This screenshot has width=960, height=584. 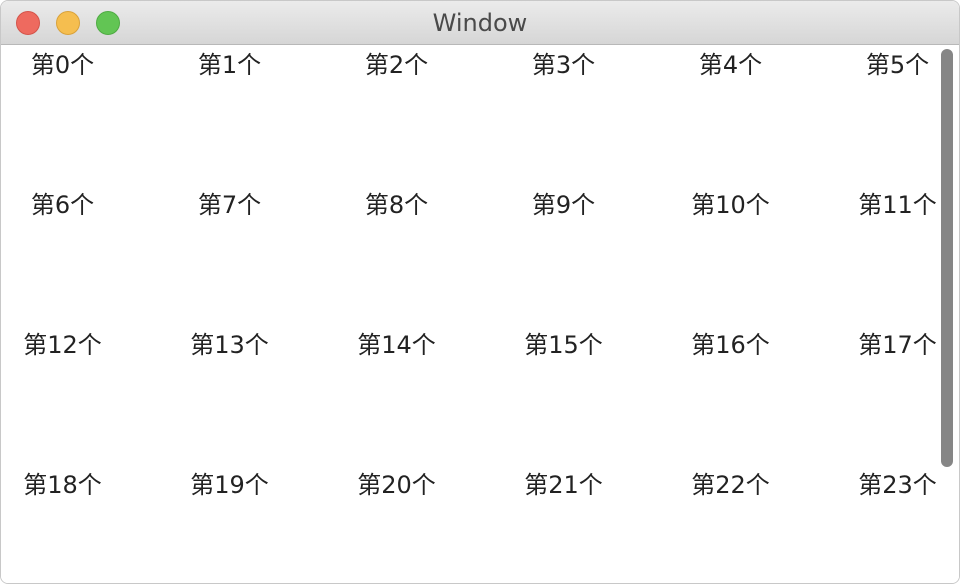 What do you see at coordinates (62, 65) in the screenshot?
I see `grid-item: 第0个` at bounding box center [62, 65].